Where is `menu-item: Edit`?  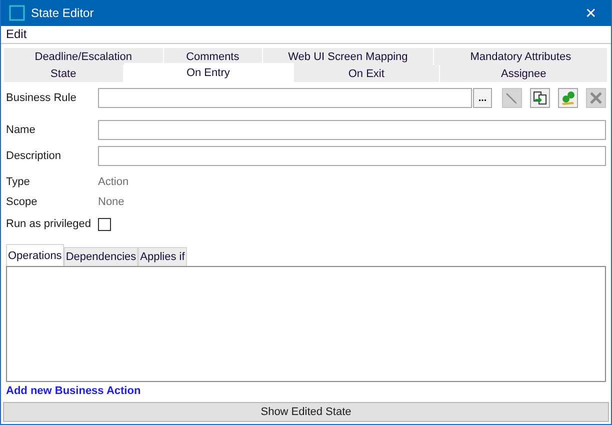 menu-item: Edit is located at coordinates (16, 34).